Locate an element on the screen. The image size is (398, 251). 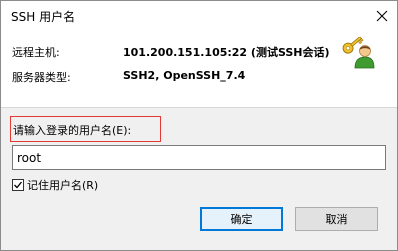
remember-username-checkbox: 记住用户名(R) is located at coordinates (55, 185).